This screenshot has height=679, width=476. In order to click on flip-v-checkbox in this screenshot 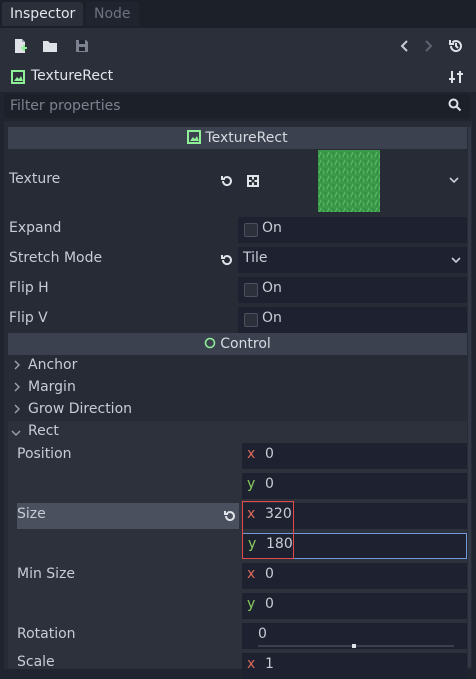, I will do `click(251, 320)`.